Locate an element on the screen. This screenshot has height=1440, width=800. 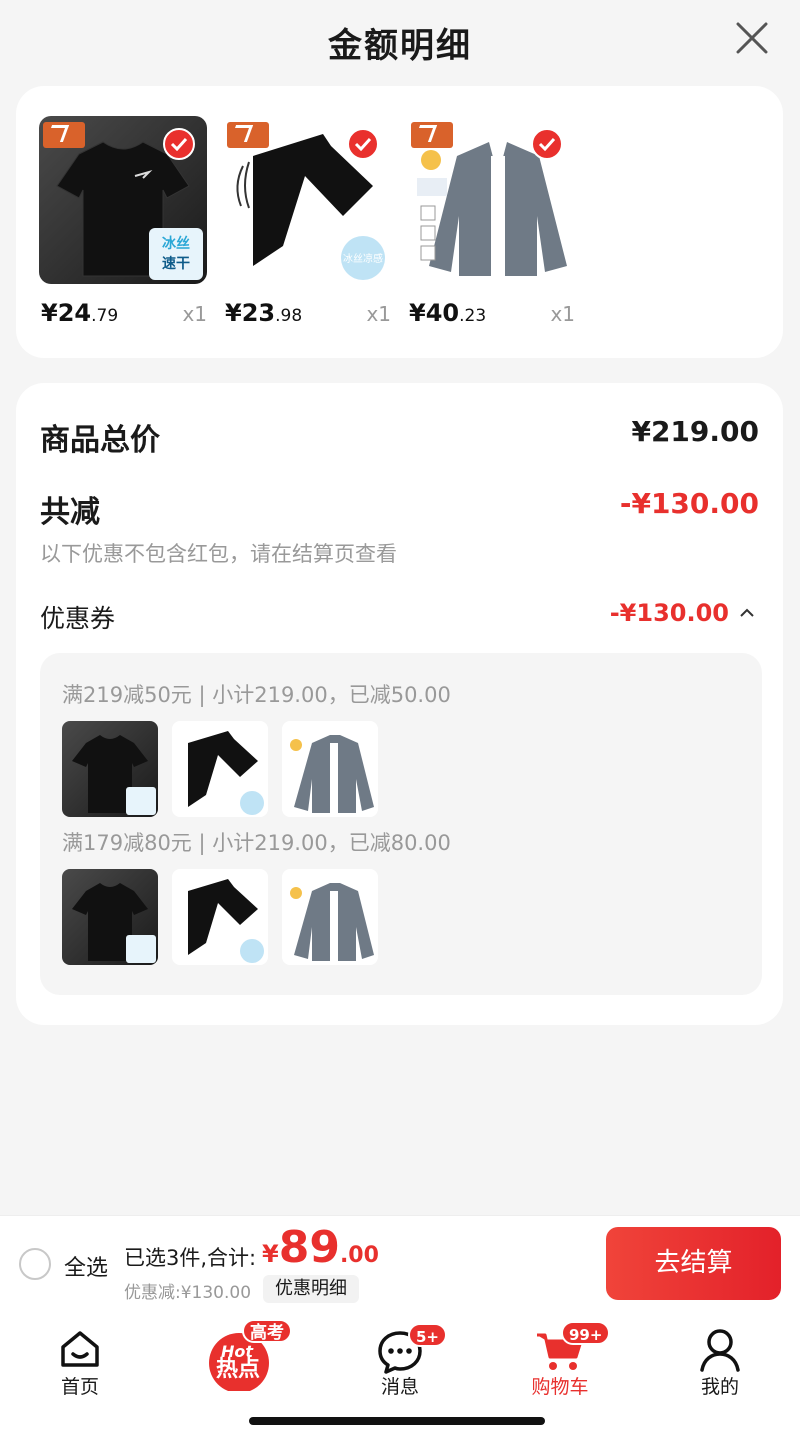
tab-messages: 5+ 消息 is located at coordinates (400, 1361).